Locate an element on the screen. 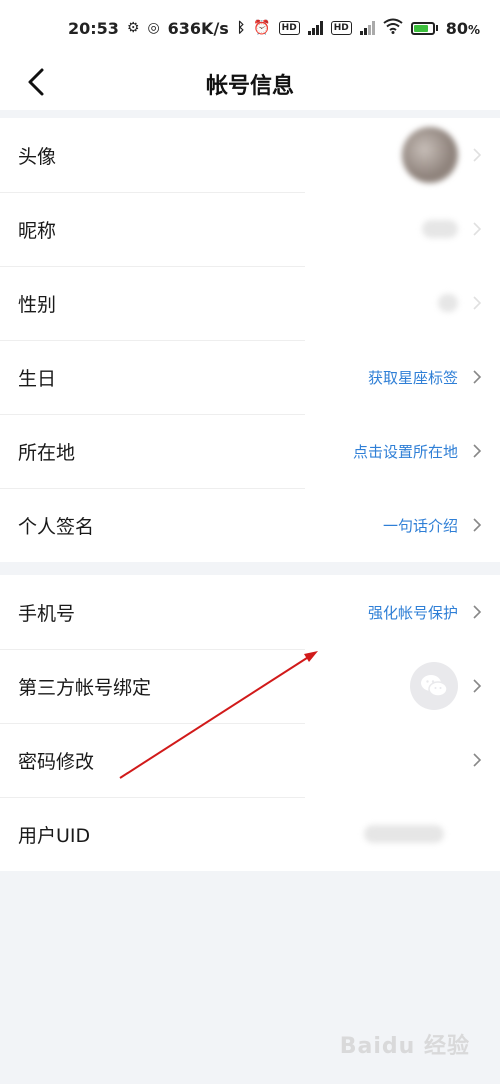  third-party-binding-row: 第三方帐号绑定 is located at coordinates (250, 686).